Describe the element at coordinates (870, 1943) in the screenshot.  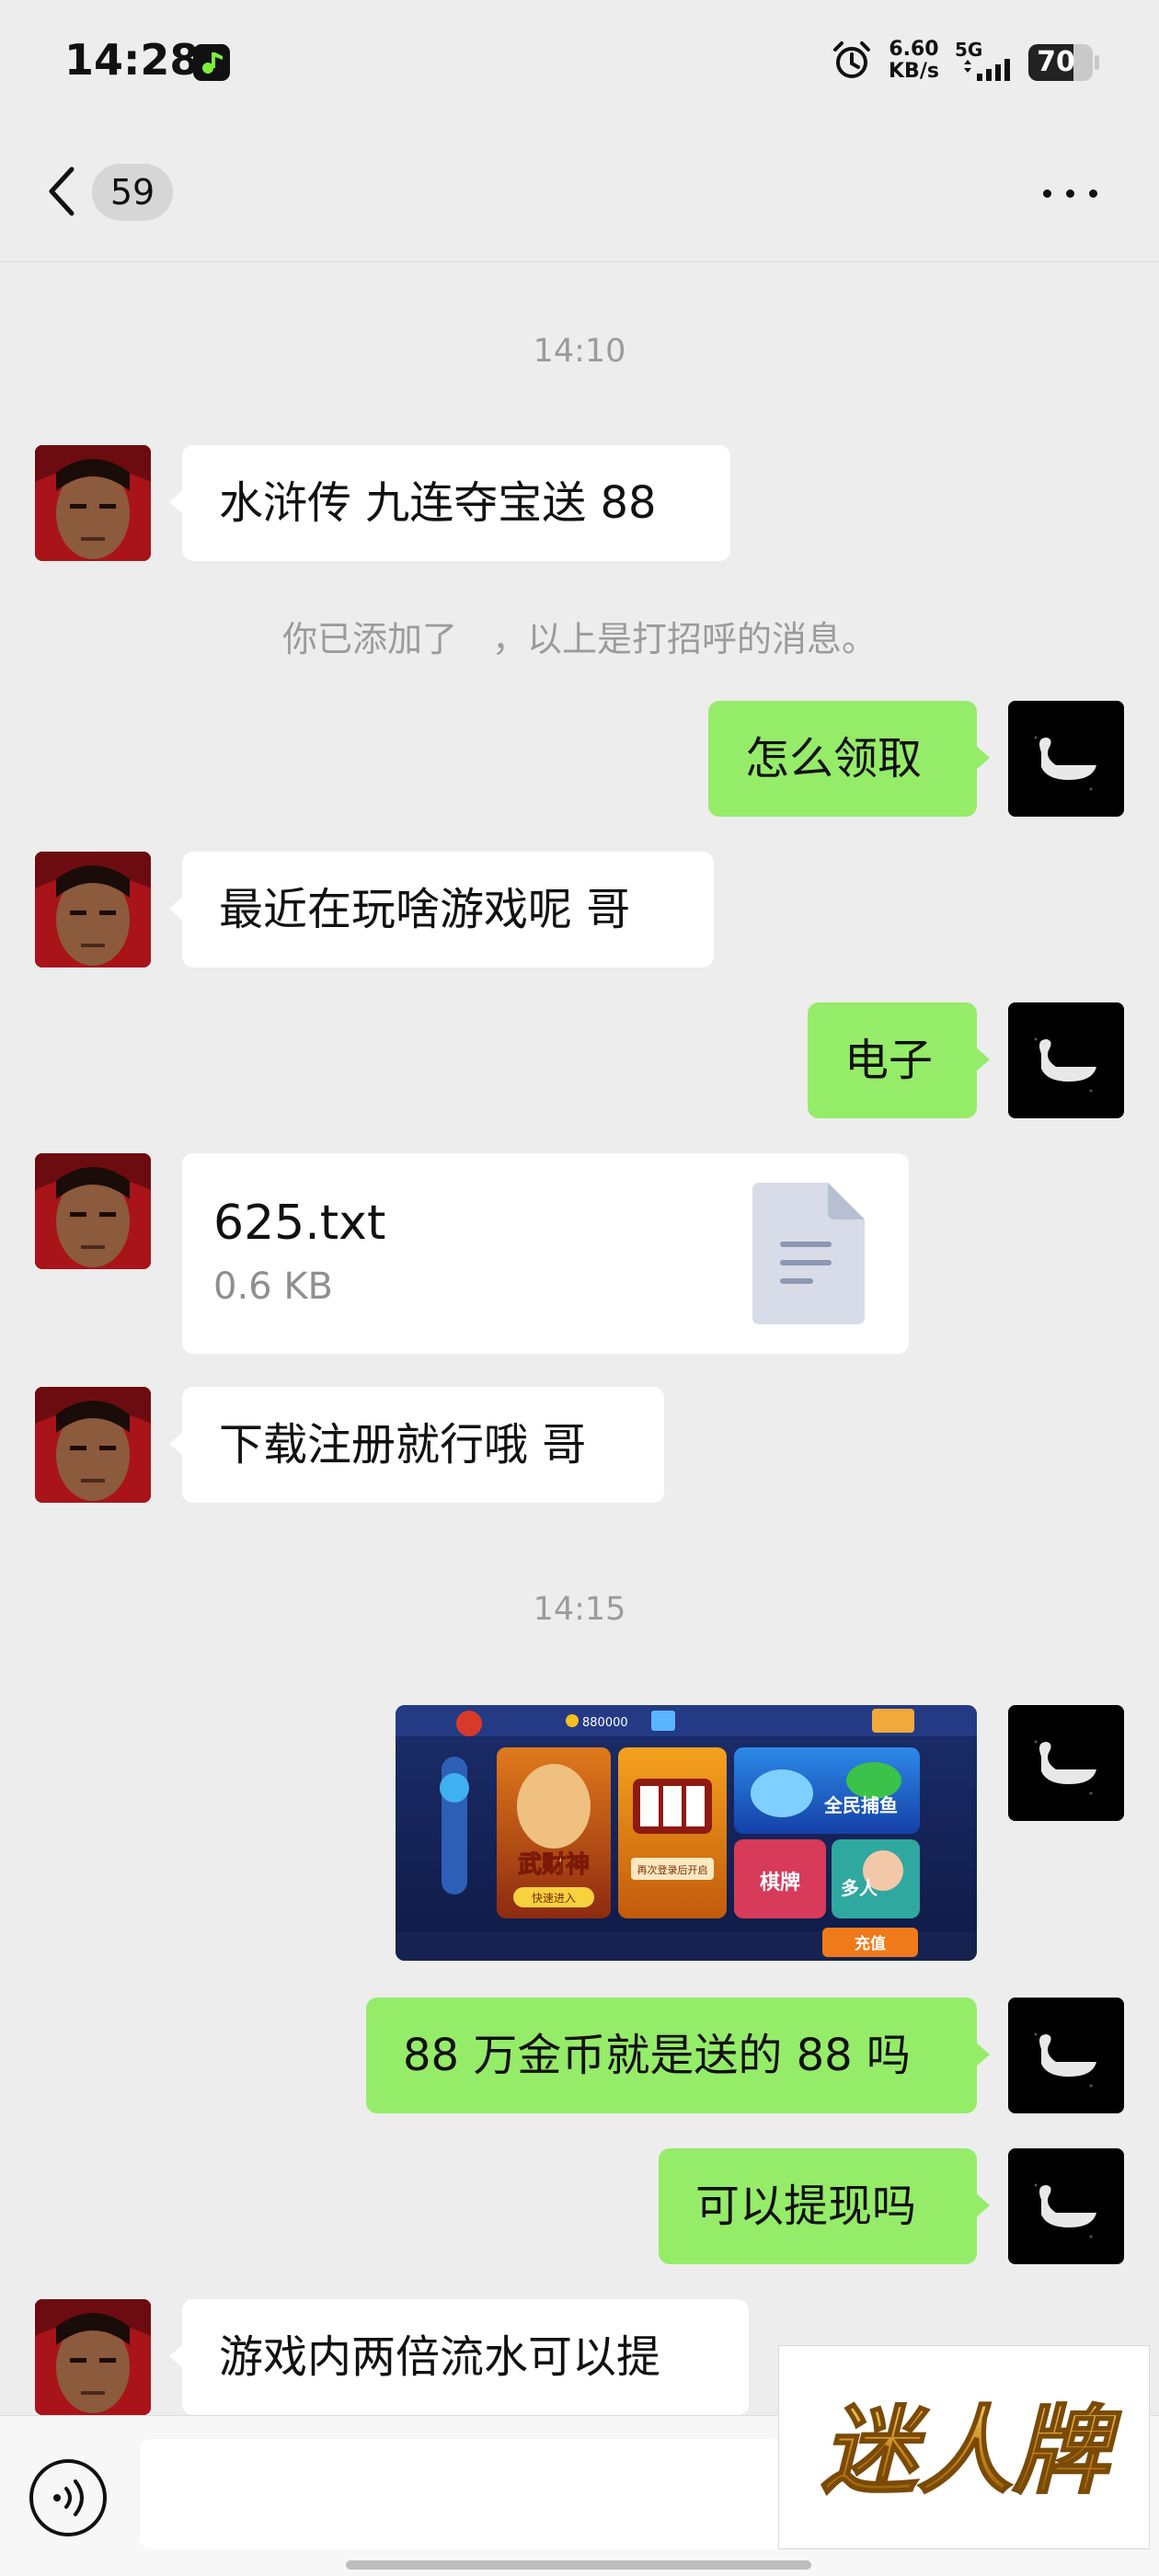
I see `image-recharge-button: 充值` at that location.